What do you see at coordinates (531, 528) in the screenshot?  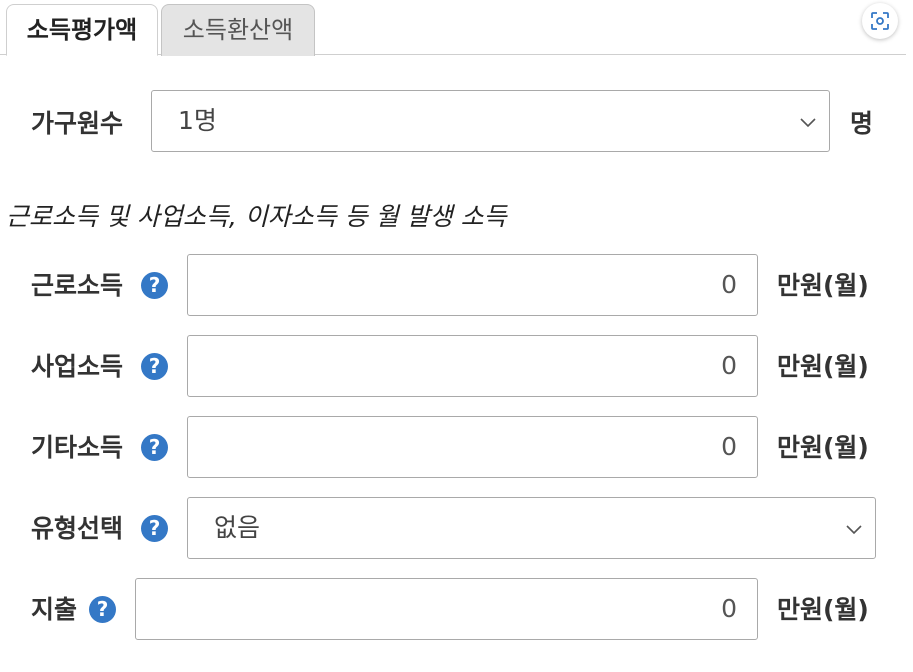 I see `type-select: 없음` at bounding box center [531, 528].